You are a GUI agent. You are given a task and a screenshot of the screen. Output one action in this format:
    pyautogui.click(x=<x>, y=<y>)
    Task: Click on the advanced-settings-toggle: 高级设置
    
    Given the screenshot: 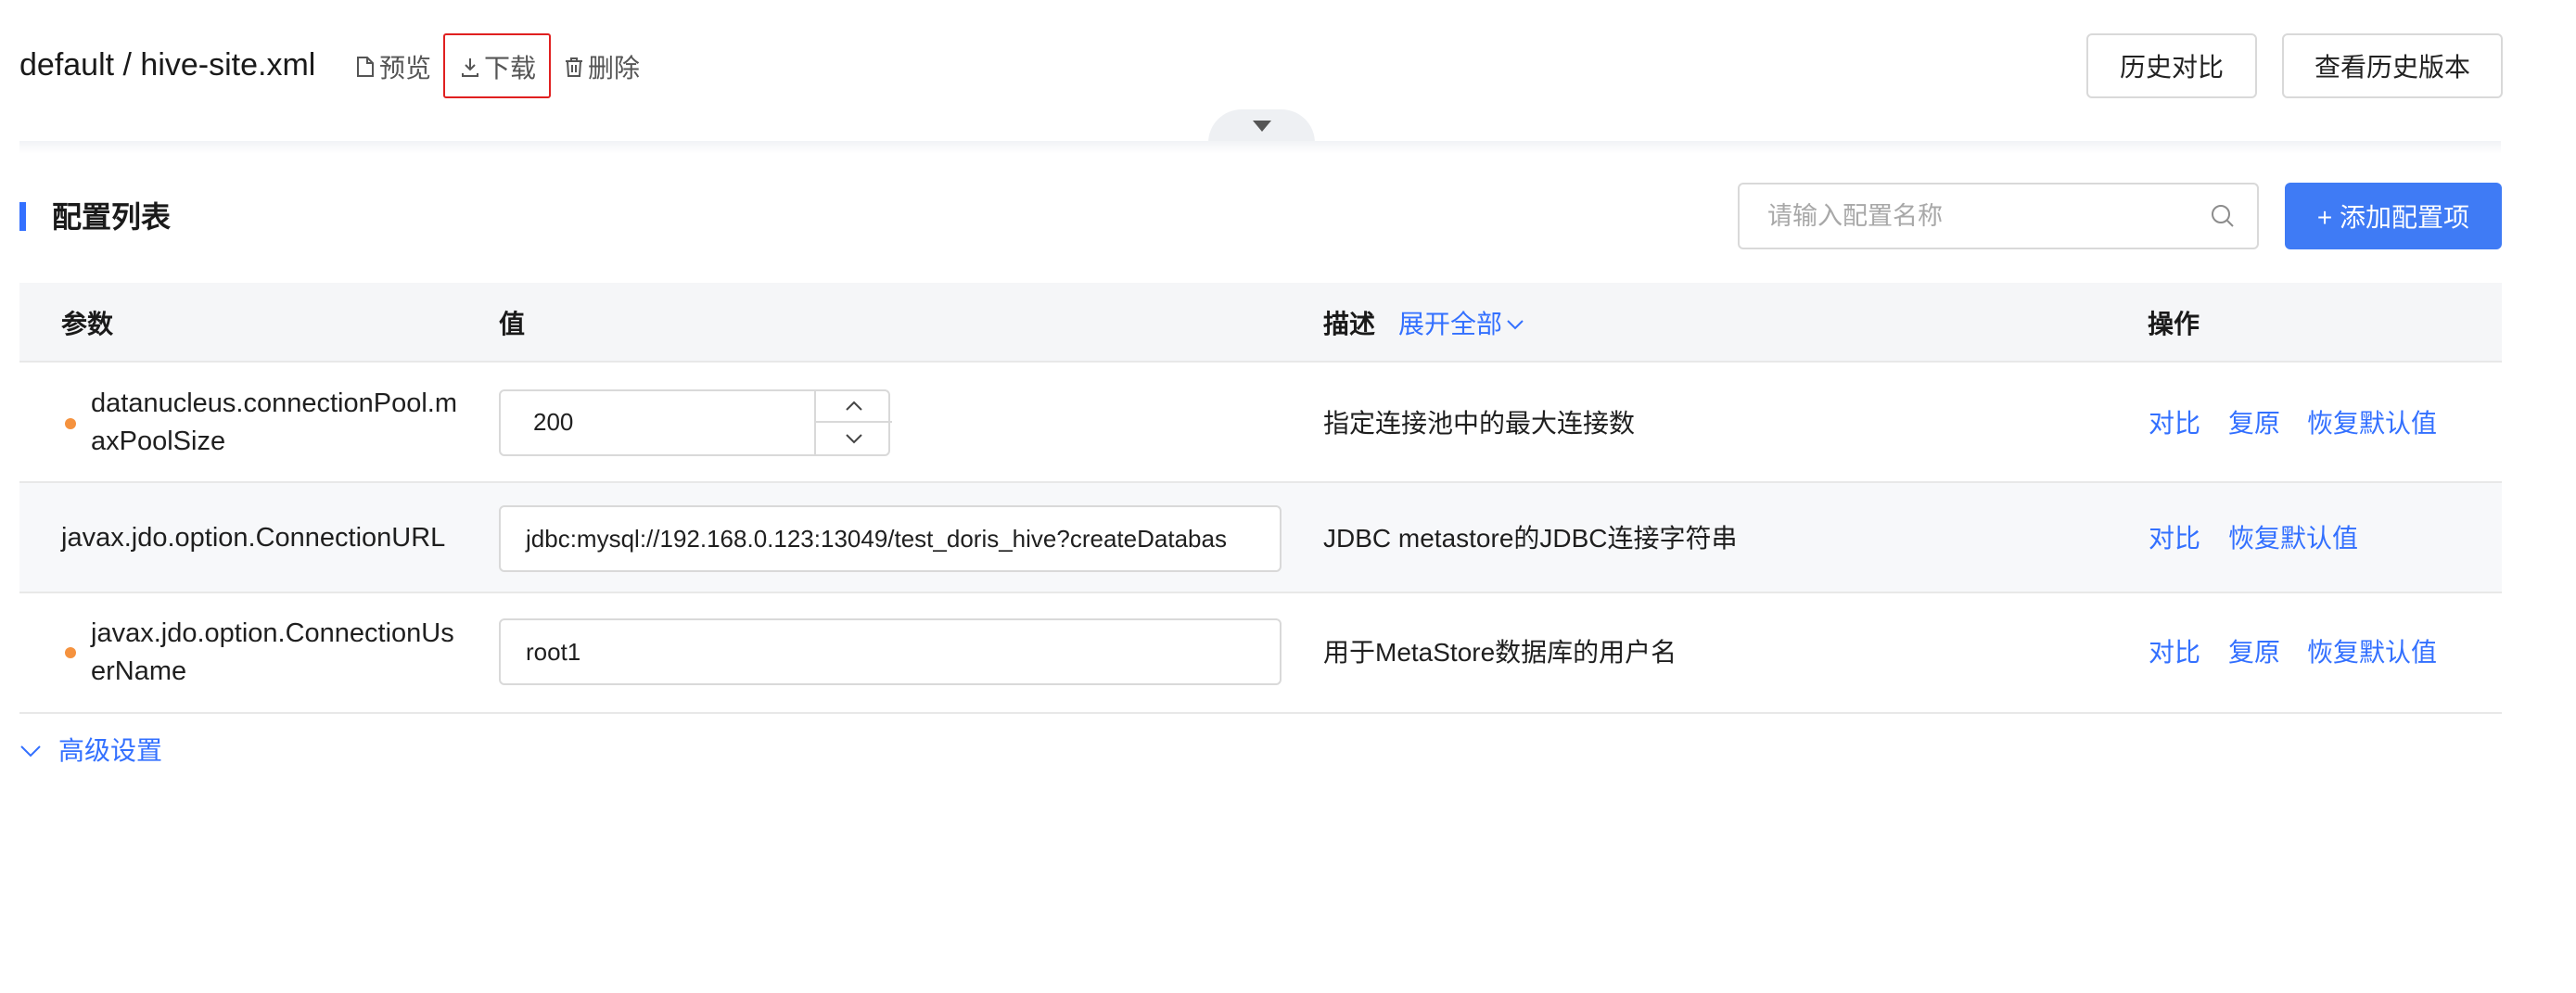 What is the action you would take?
    pyautogui.click(x=90, y=751)
    